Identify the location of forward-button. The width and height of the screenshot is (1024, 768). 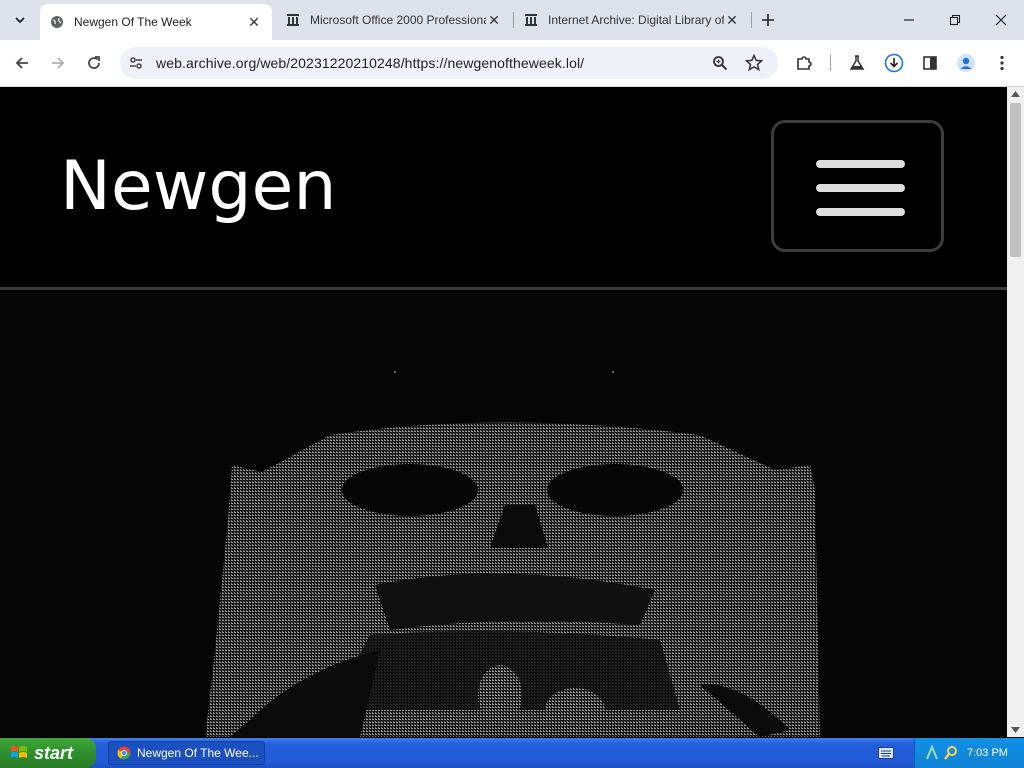
(58, 63).